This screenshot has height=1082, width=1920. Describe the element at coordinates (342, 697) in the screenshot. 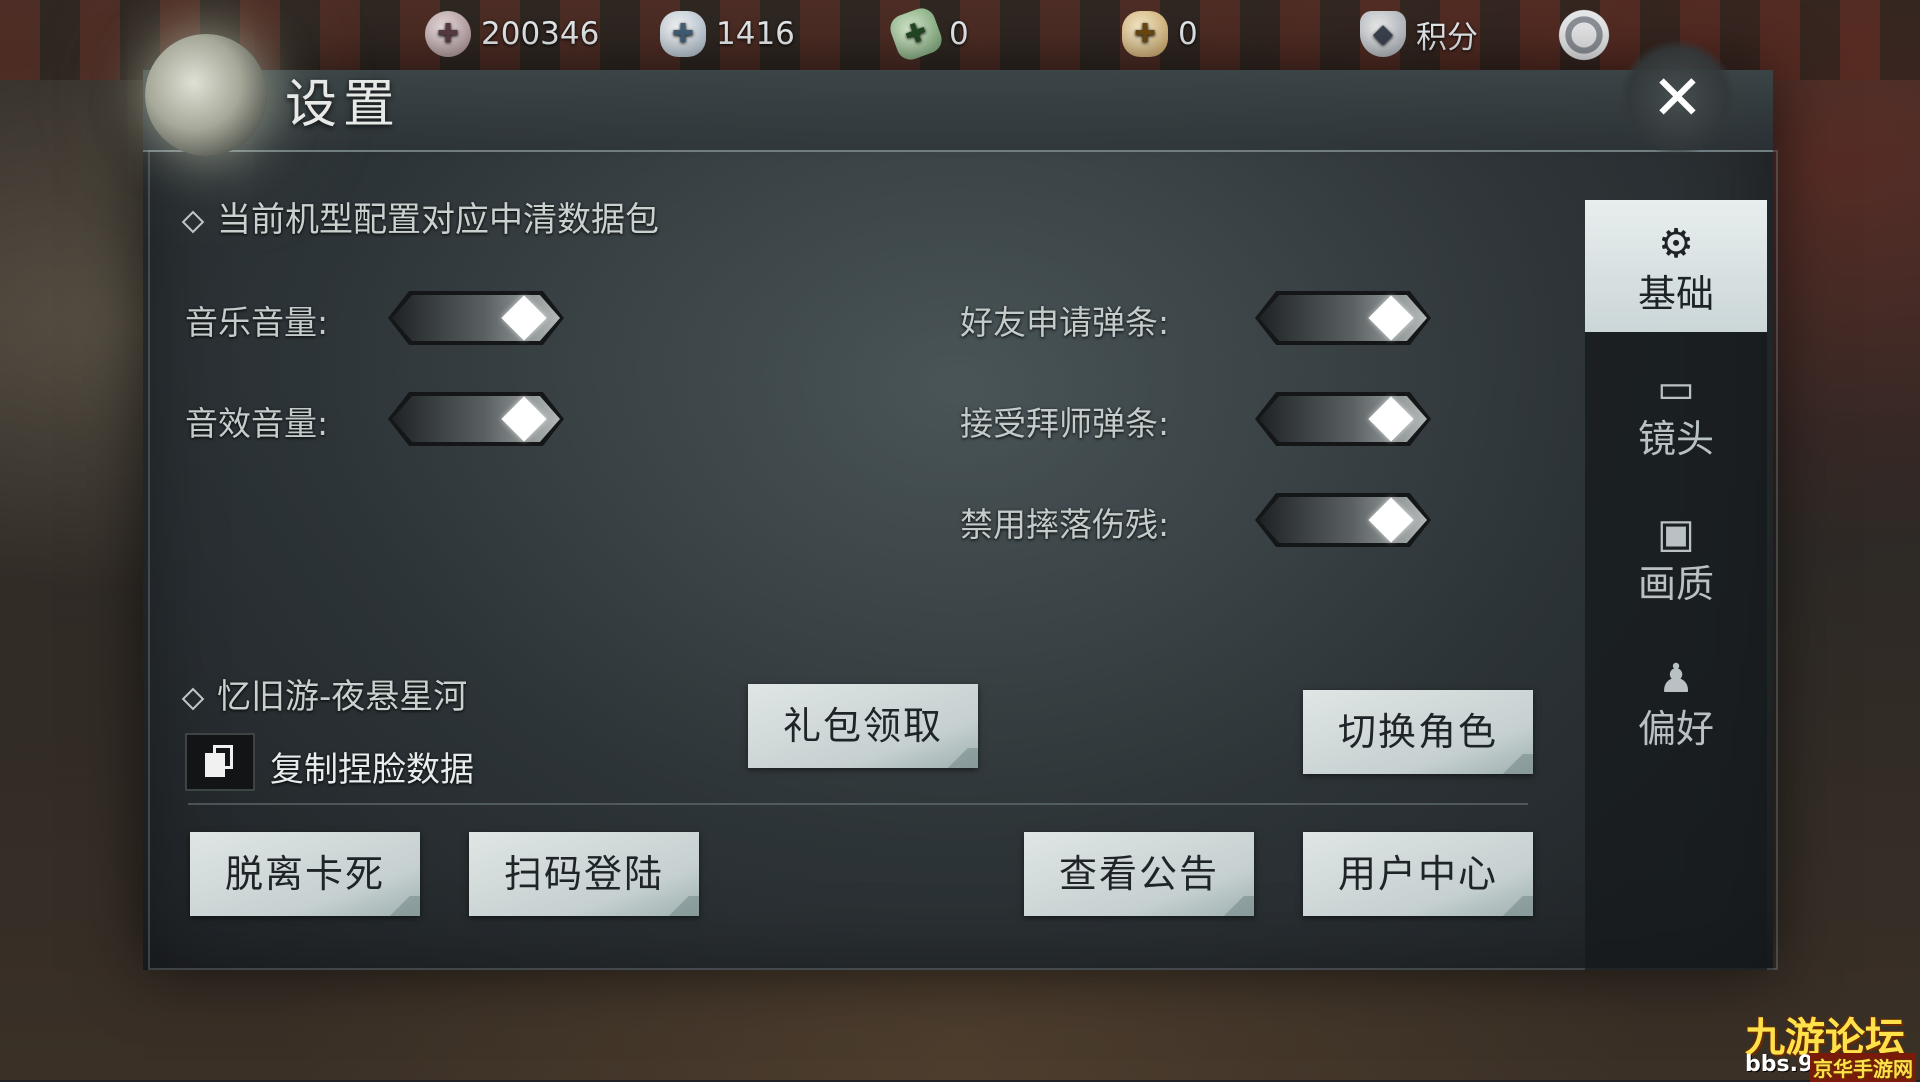

I see `server-name: 忆旧游-夜悬星河` at that location.